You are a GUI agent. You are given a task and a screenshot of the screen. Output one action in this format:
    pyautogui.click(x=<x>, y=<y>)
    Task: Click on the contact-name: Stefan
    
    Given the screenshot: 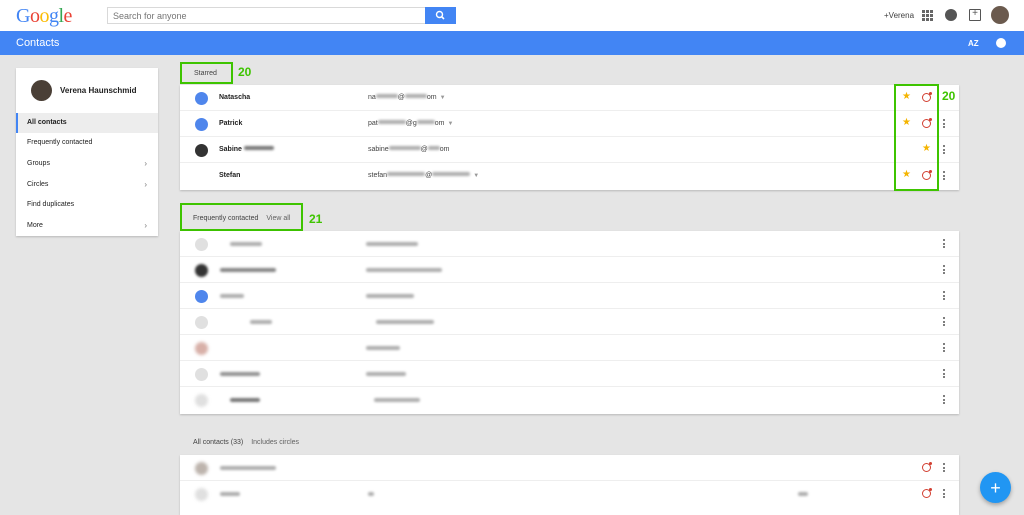 What is the action you would take?
    pyautogui.click(x=230, y=175)
    